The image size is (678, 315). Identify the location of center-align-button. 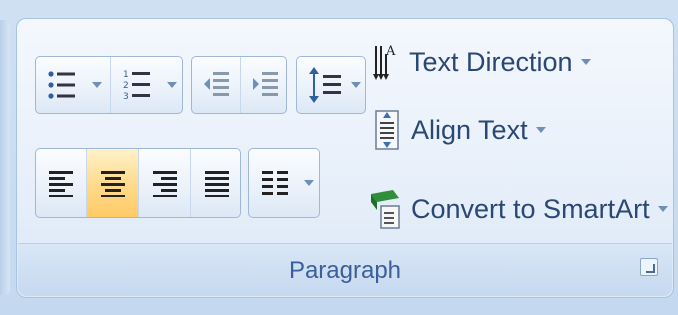
(112, 183).